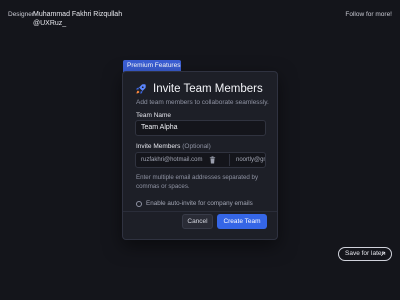  Describe the element at coordinates (21, 14) in the screenshot. I see `designer-label: Designer` at that location.